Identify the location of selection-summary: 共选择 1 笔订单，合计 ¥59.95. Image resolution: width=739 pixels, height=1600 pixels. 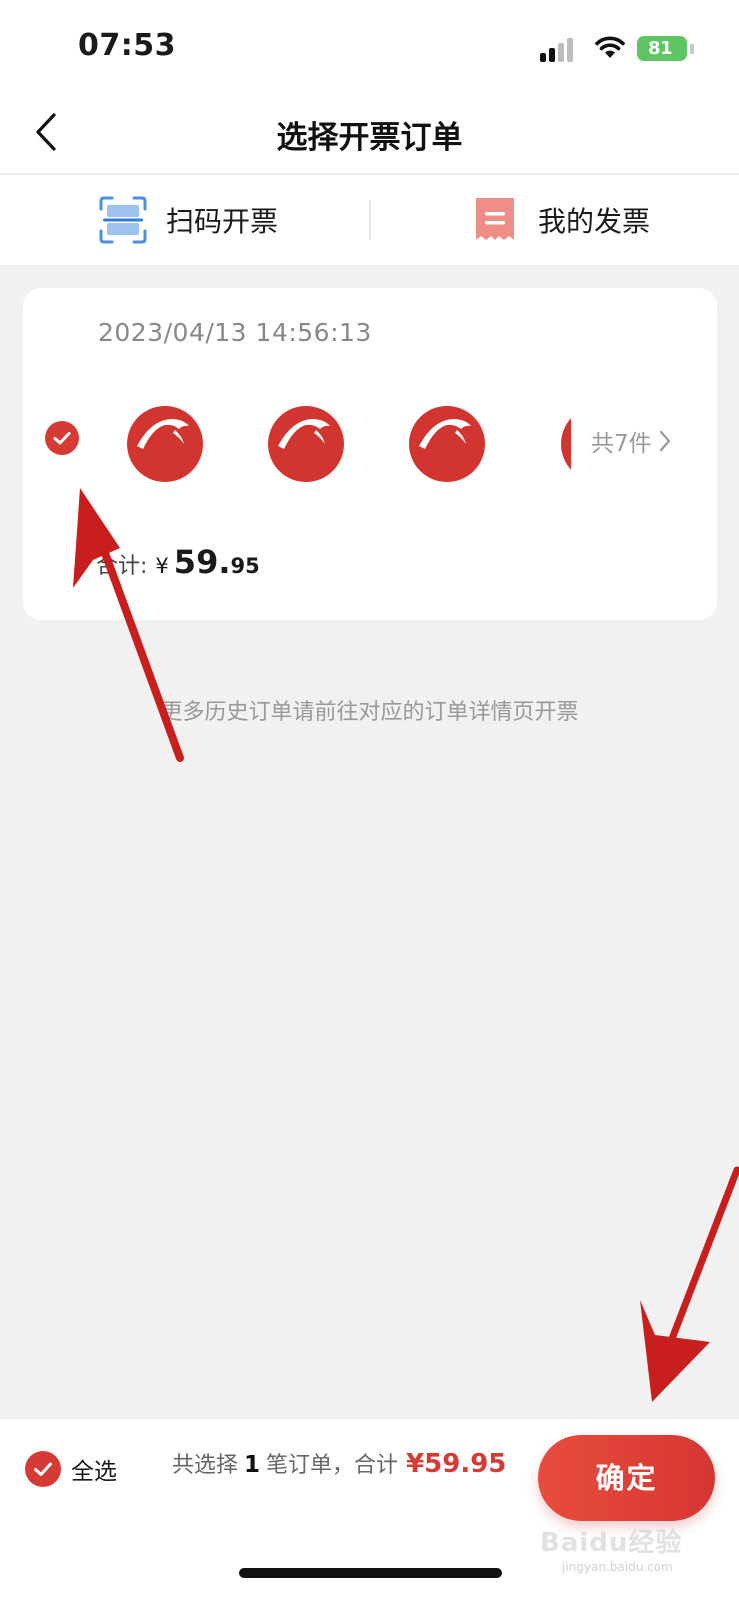
(339, 1463).